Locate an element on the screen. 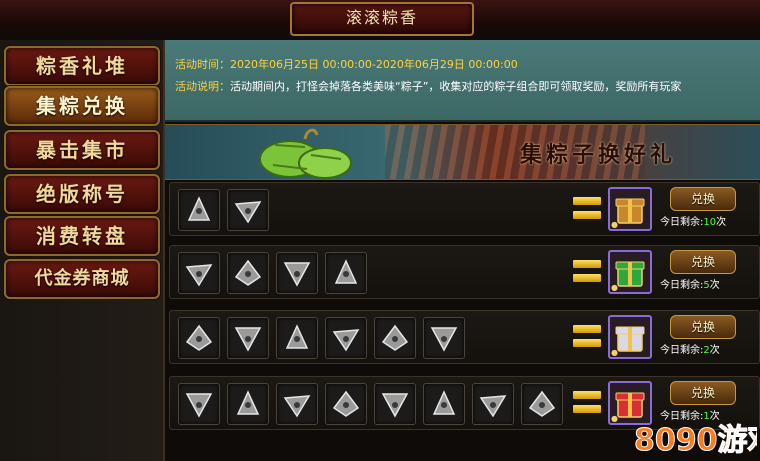 Image resolution: width=760 pixels, height=461 pixels. watermark-text: 8090游戏 is located at coordinates (695, 440).